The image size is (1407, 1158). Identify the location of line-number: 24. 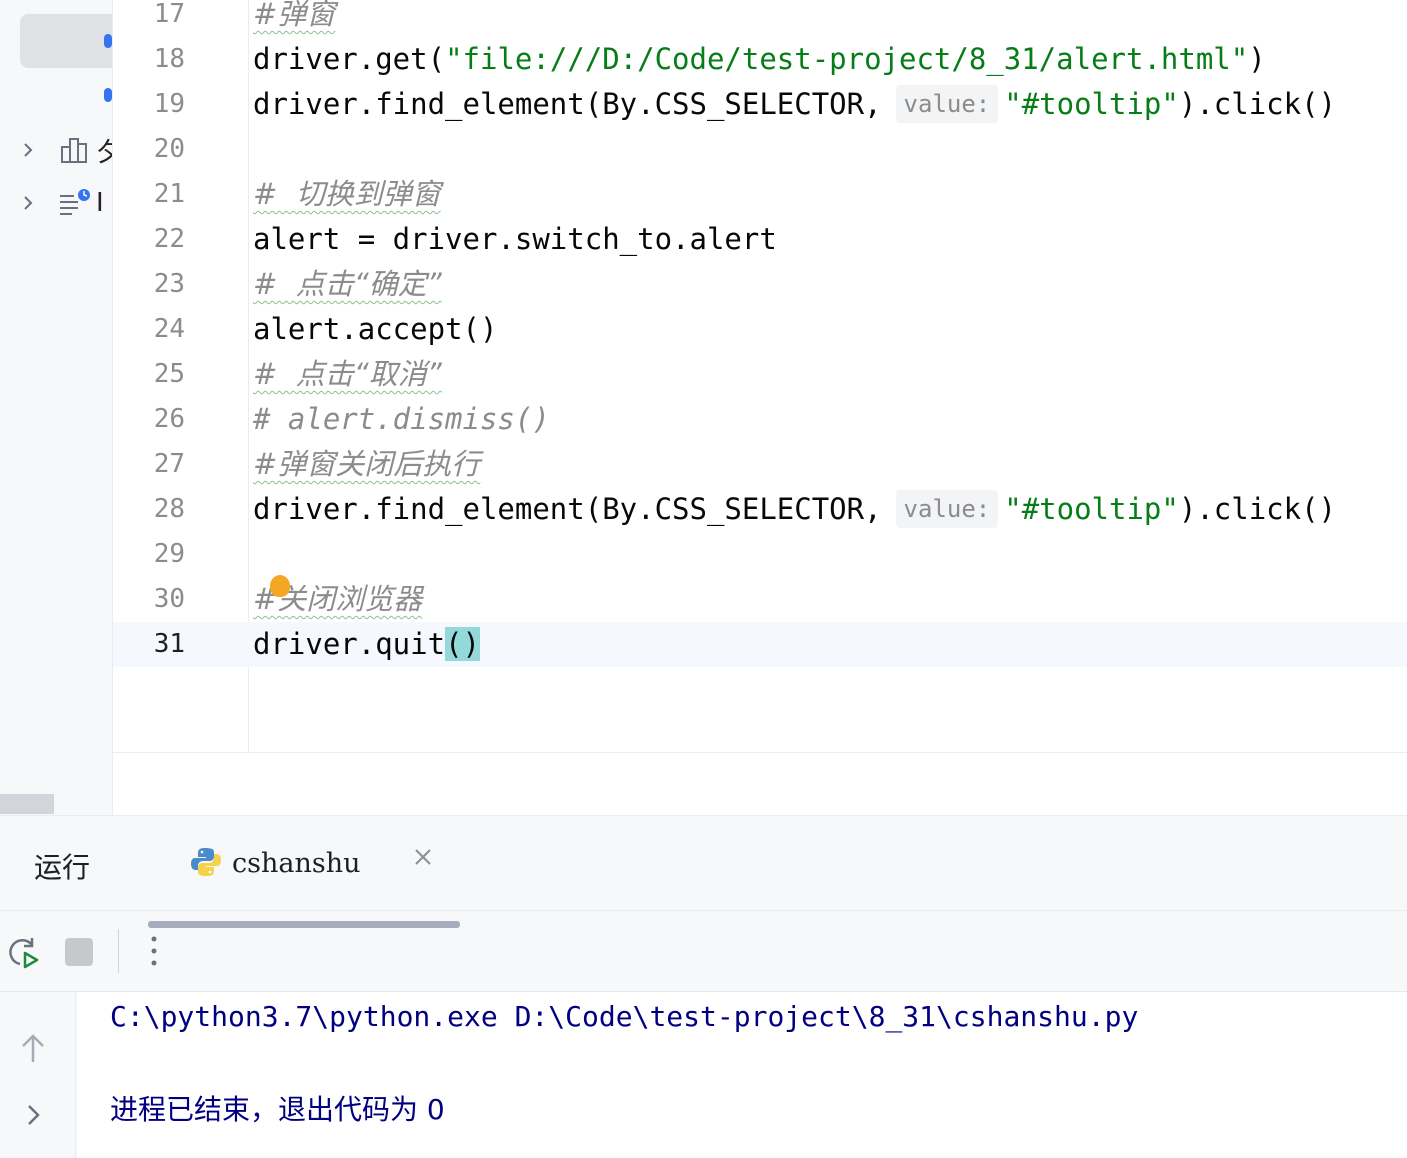
(169, 329).